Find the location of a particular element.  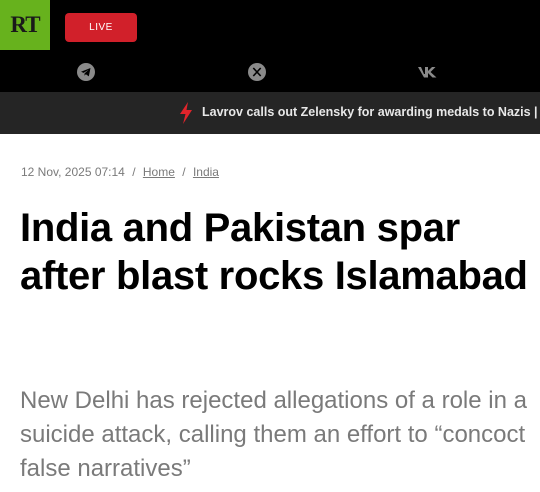

article-meta: 12 Nov, 2025 07:14 / Home / India is located at coordinates (120, 172).